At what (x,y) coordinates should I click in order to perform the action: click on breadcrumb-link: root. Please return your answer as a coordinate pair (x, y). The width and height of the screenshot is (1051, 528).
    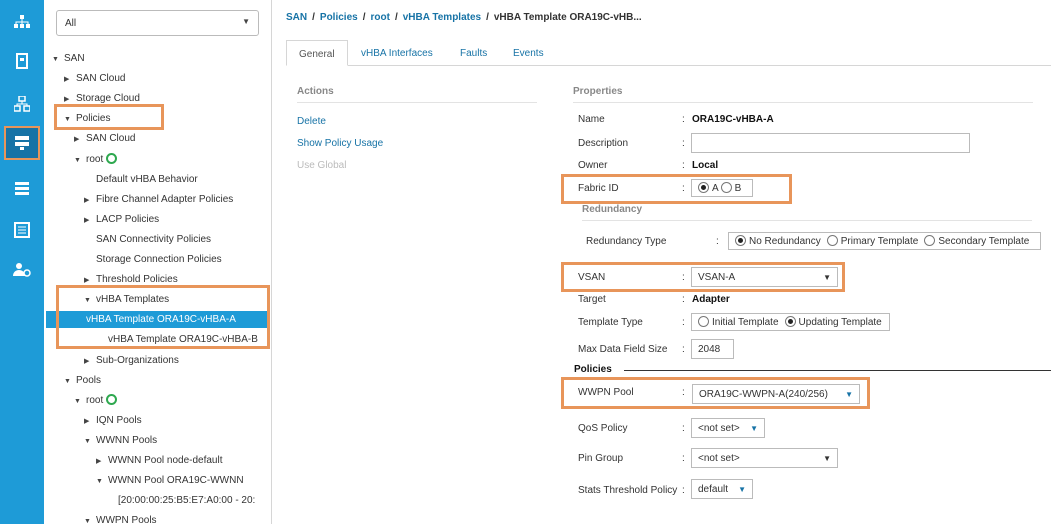
    Looking at the image, I should click on (380, 17).